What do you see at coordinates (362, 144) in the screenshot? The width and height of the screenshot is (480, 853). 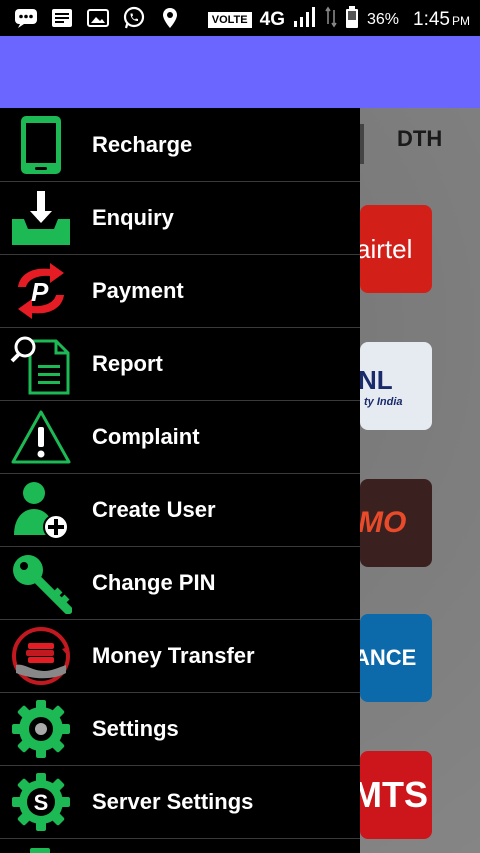 I see `tab-divider` at bounding box center [362, 144].